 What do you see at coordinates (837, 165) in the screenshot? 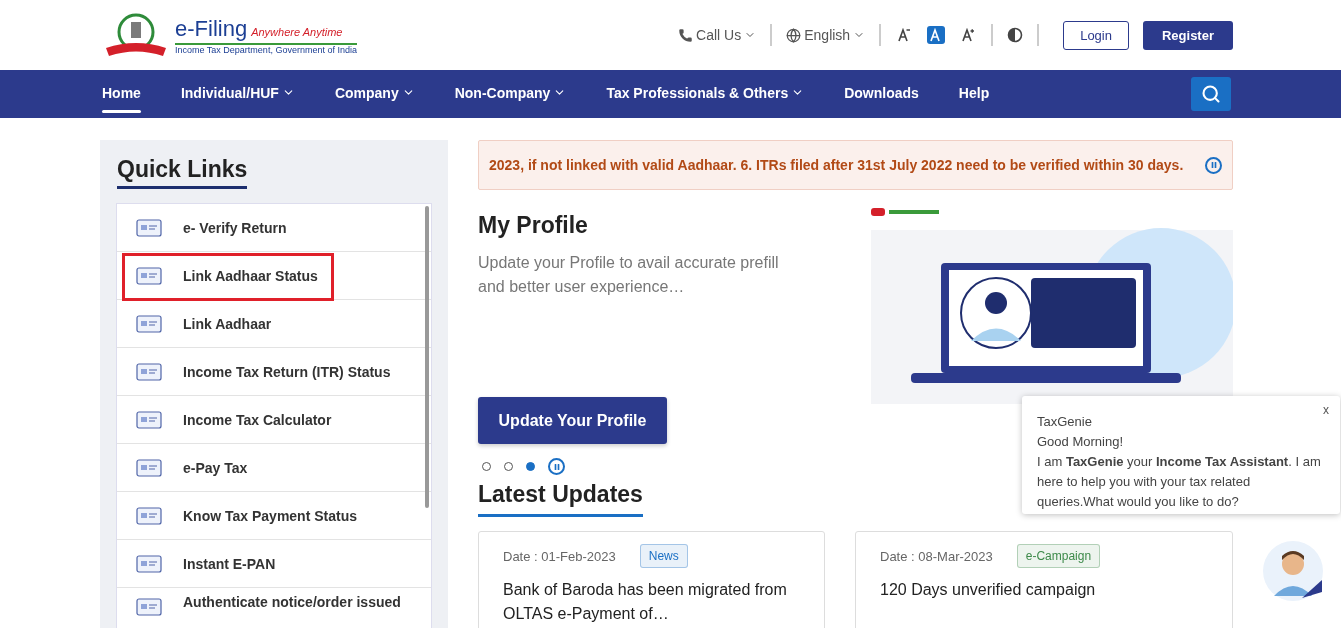
I see `ticker-text: 2023, if not linked with valid Aadhaar. 6. ITRs filed after 31st July 2022 need to be verified within 30 days.` at bounding box center [837, 165].